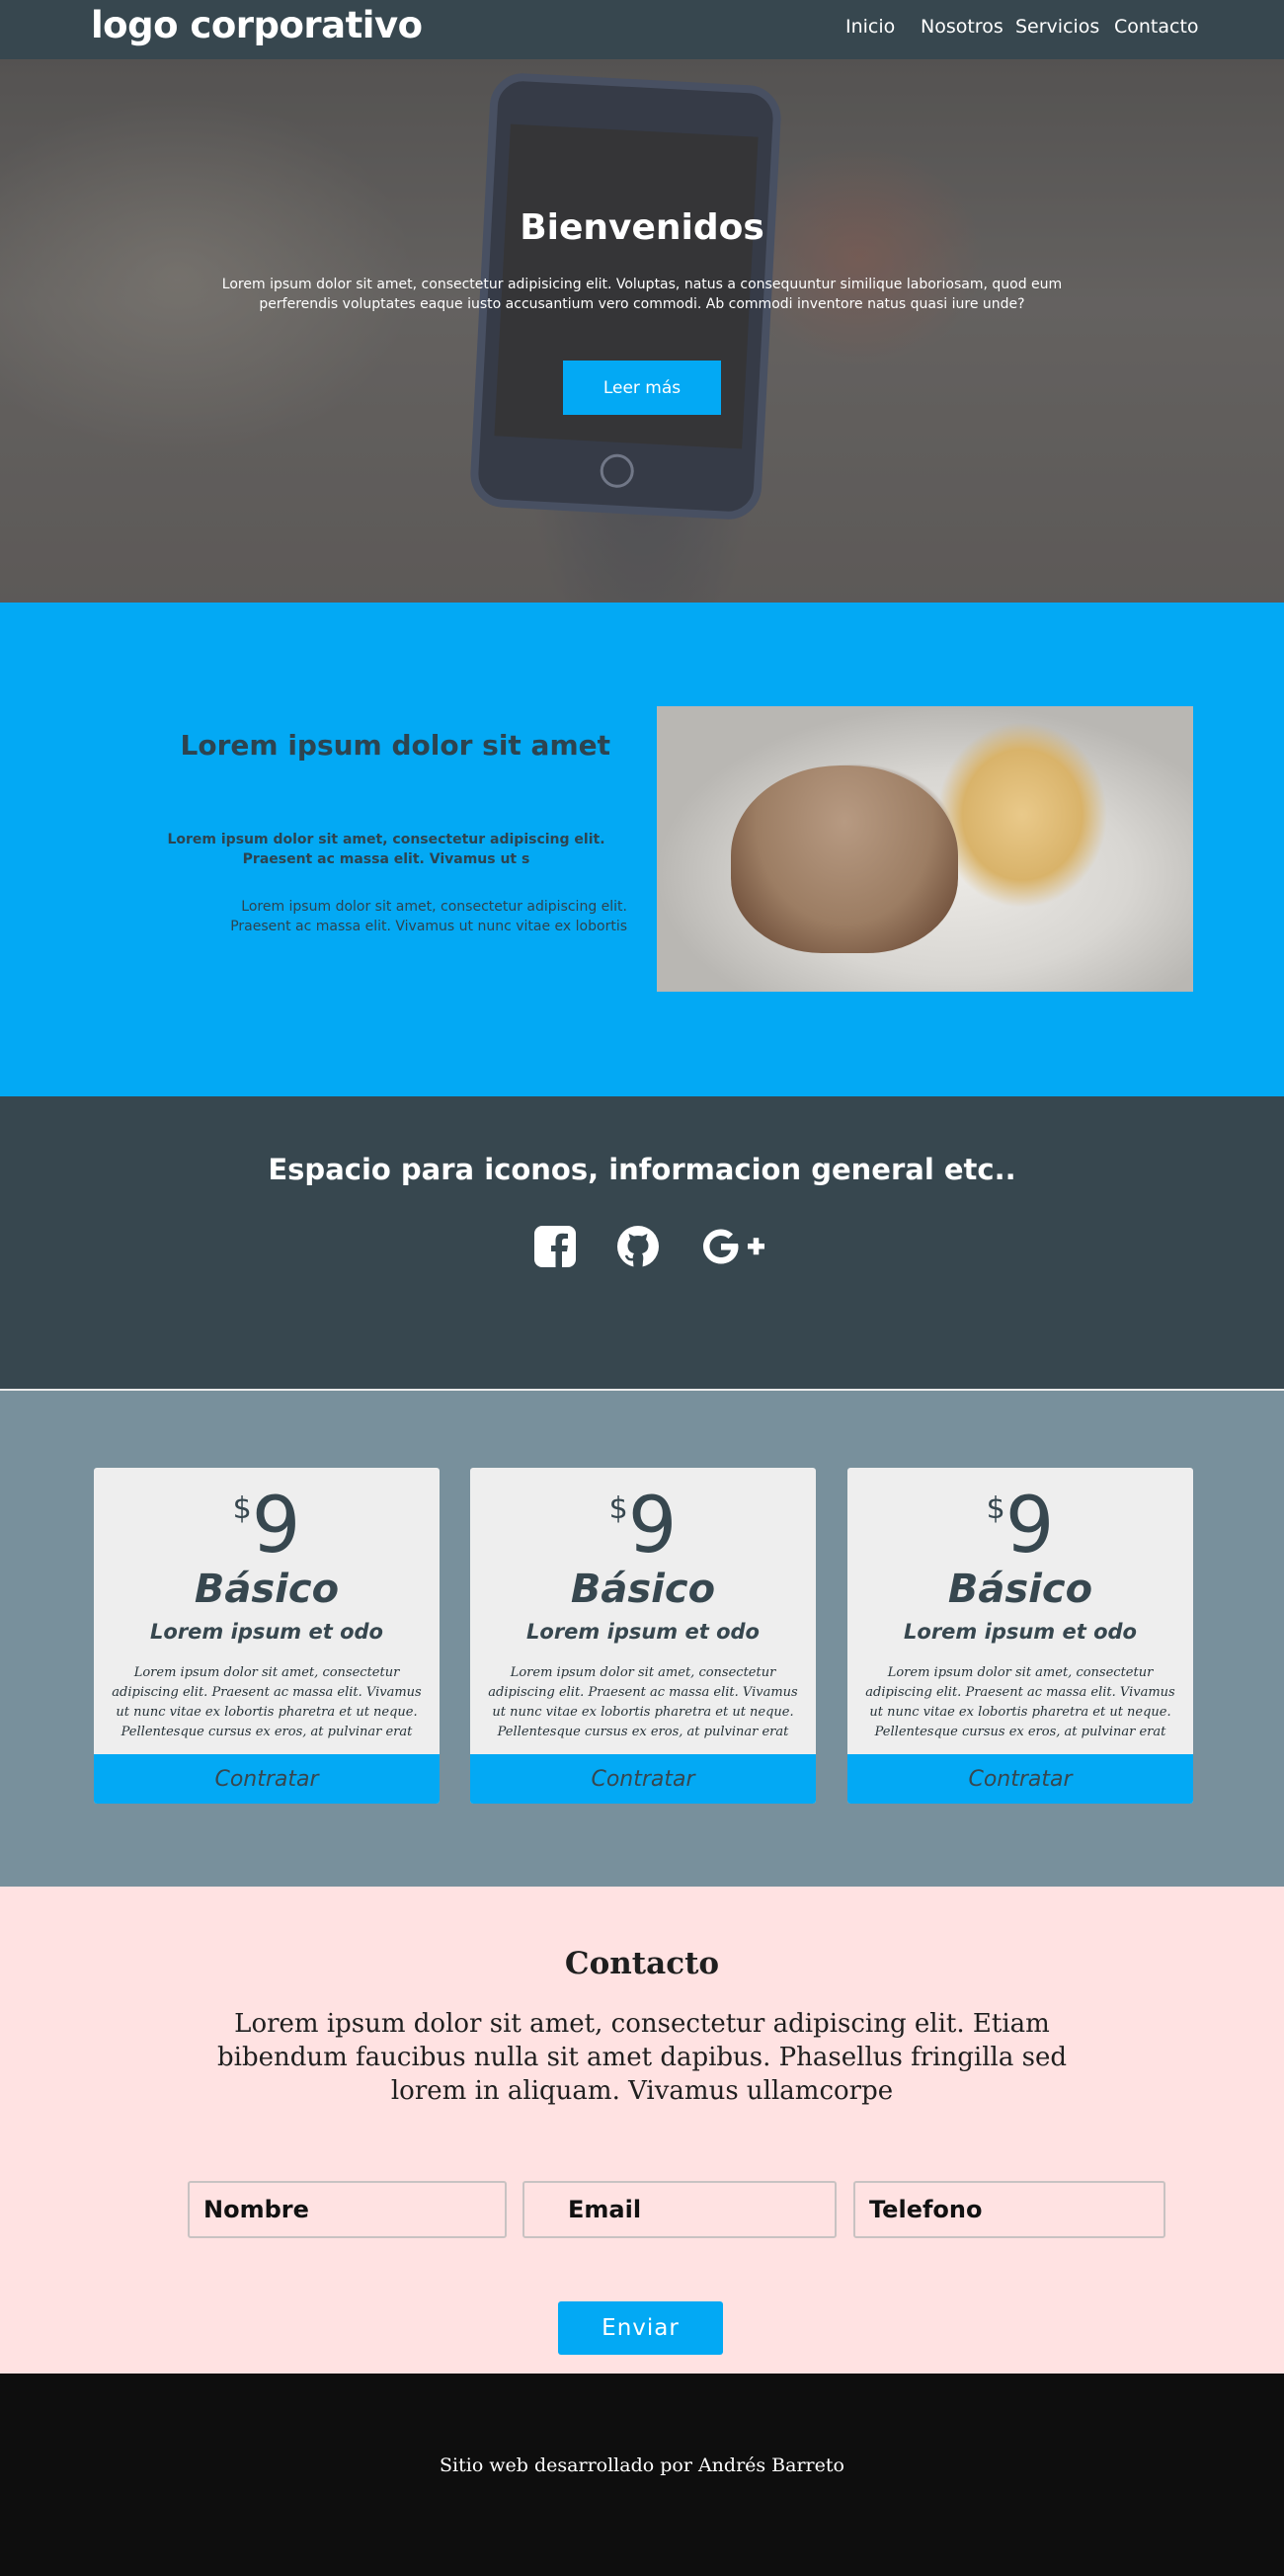 The width and height of the screenshot is (1284, 2576). I want to click on nav-link-nosotros: Nosotros, so click(962, 27).